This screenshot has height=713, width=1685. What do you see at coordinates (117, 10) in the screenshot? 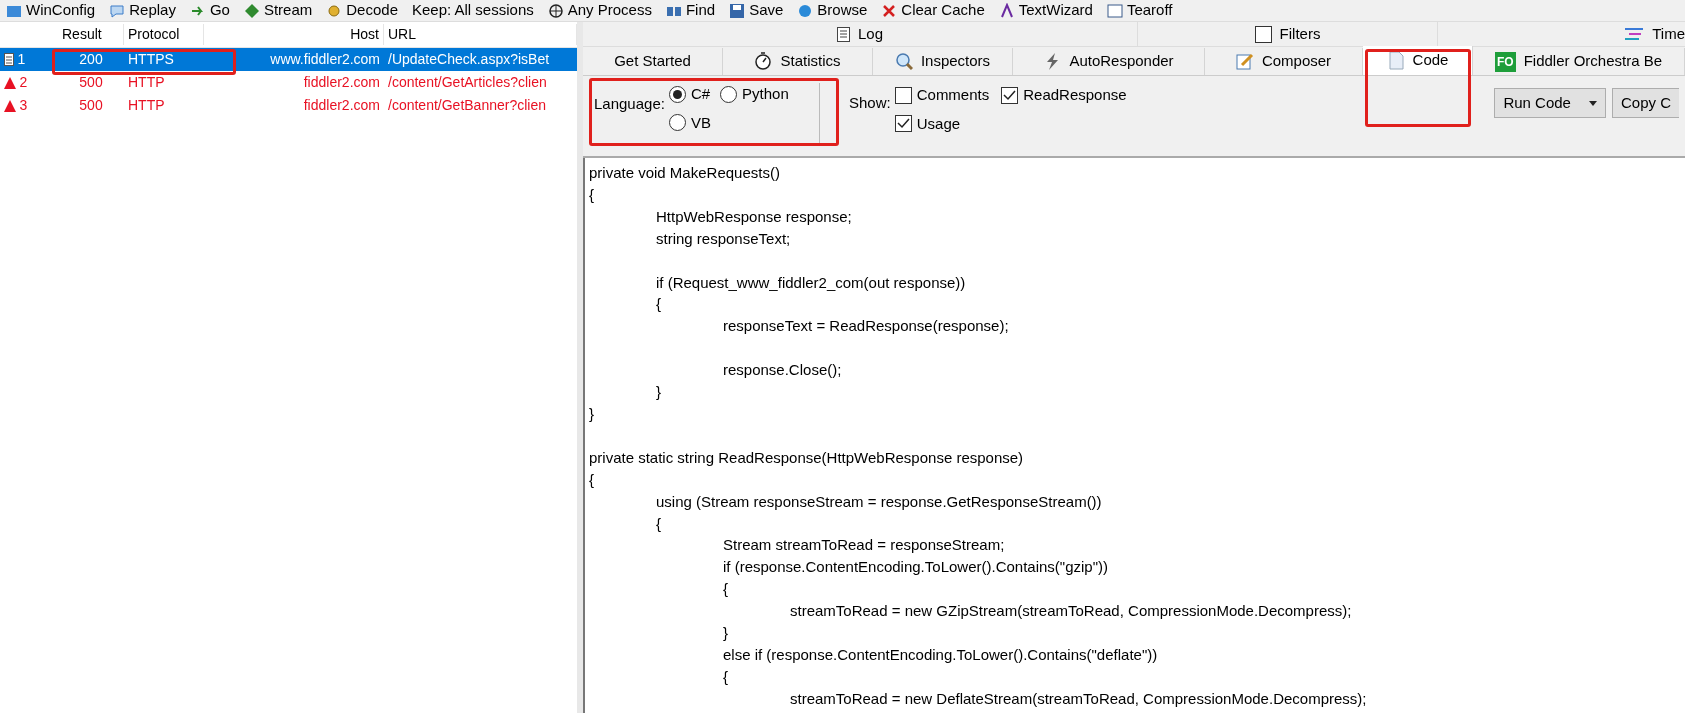
I see `speech-bubble-icon` at bounding box center [117, 10].